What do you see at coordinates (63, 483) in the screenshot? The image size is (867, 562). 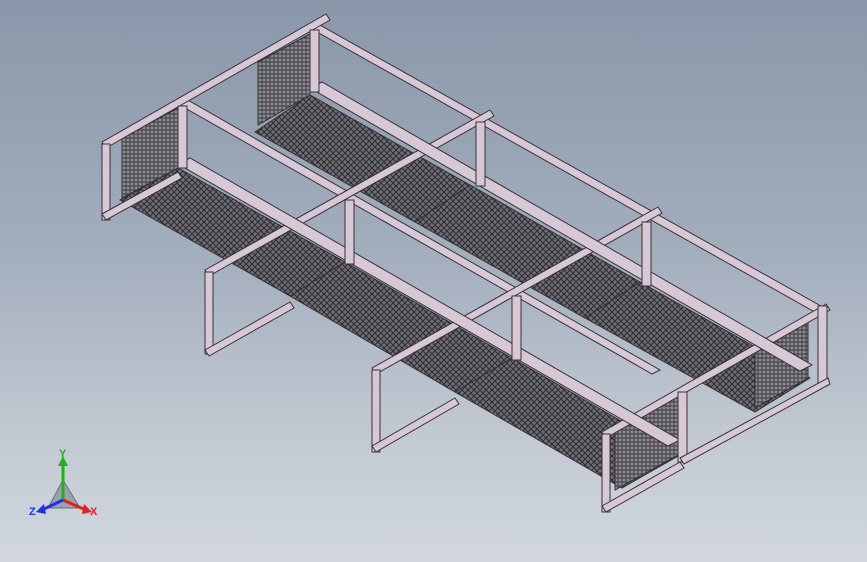 I see `orientation-triad: Y X Z` at bounding box center [63, 483].